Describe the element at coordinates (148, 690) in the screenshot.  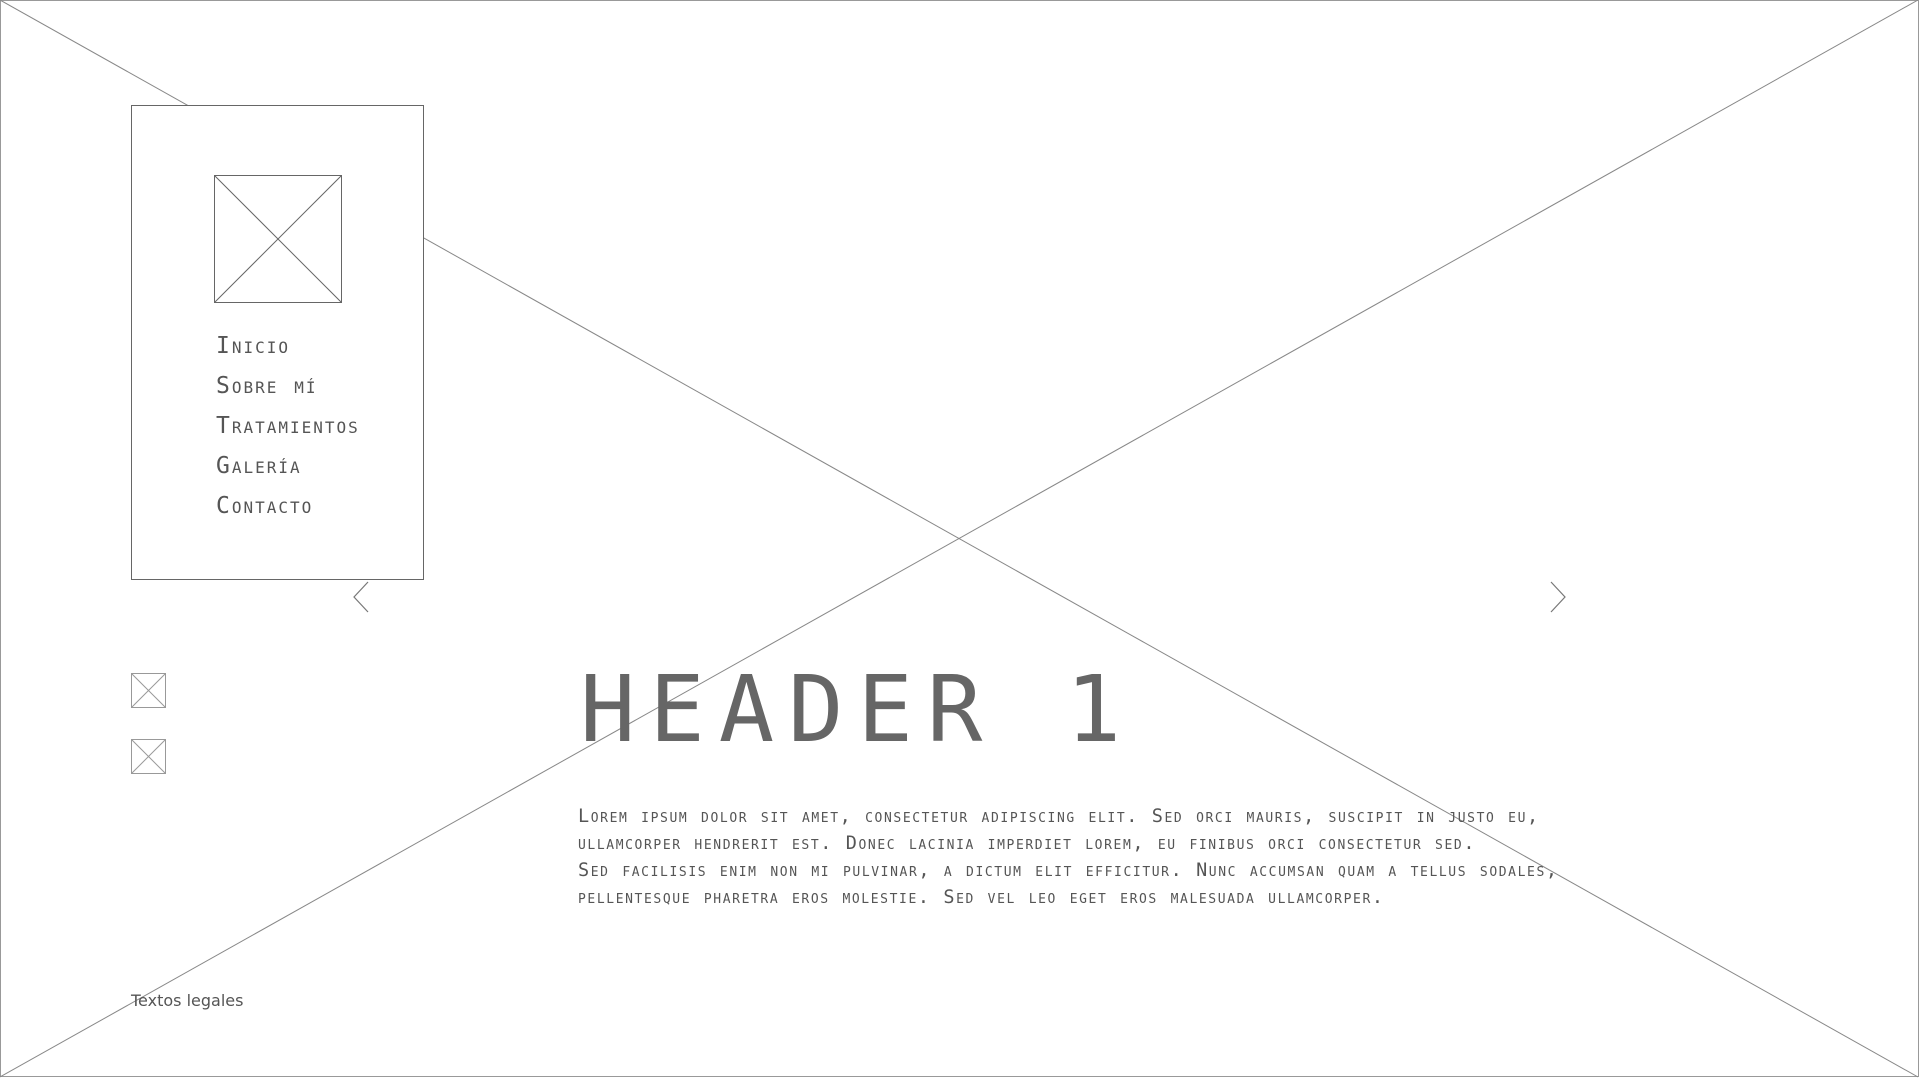
I see `social-link-1-icon` at that location.